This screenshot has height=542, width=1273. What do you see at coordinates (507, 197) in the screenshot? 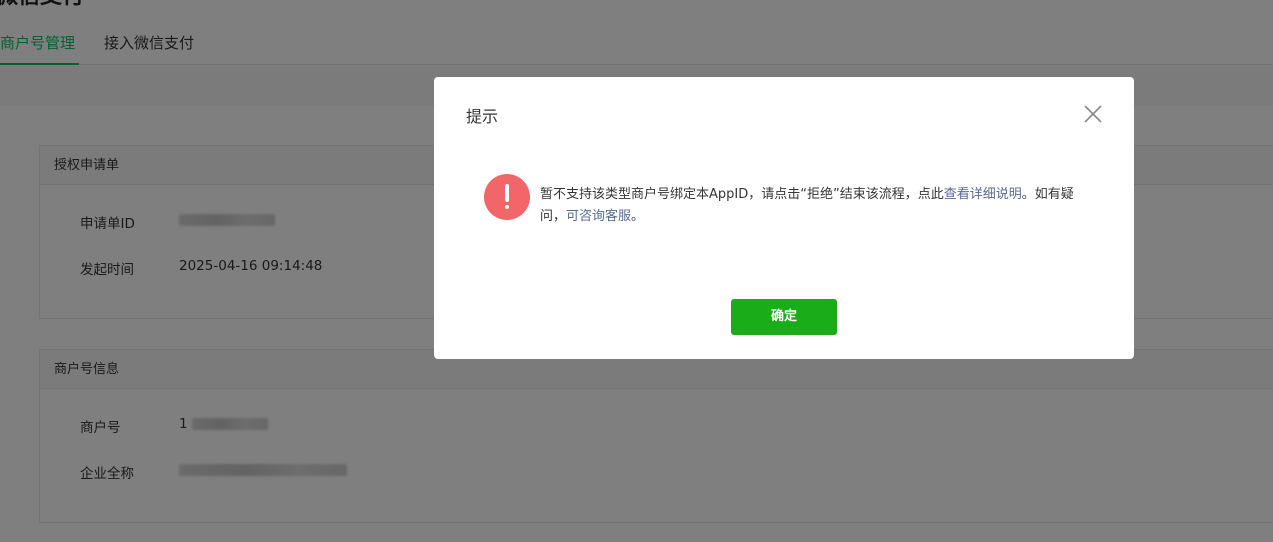
I see `warning-icon` at bounding box center [507, 197].